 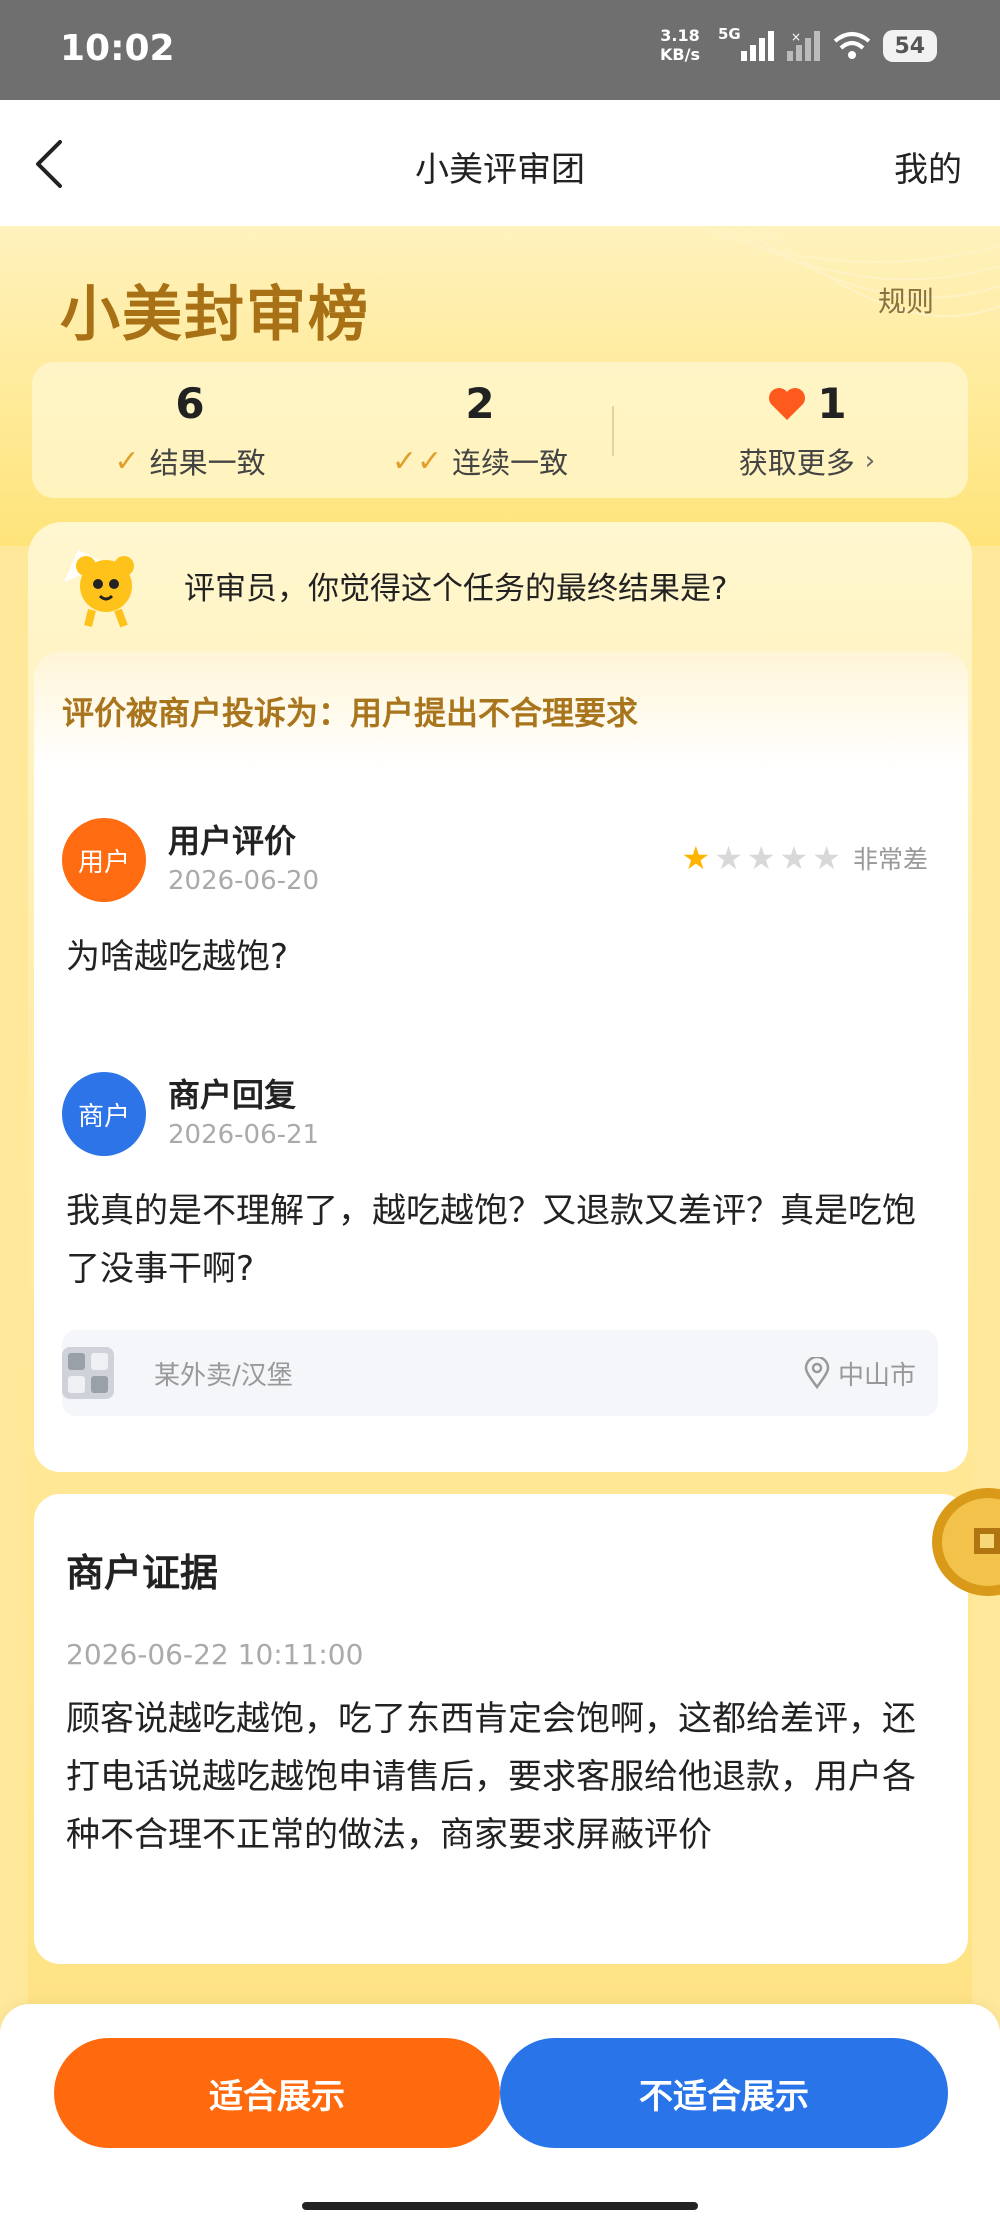 I want to click on stat-label: 结果一致, so click(x=207, y=463).